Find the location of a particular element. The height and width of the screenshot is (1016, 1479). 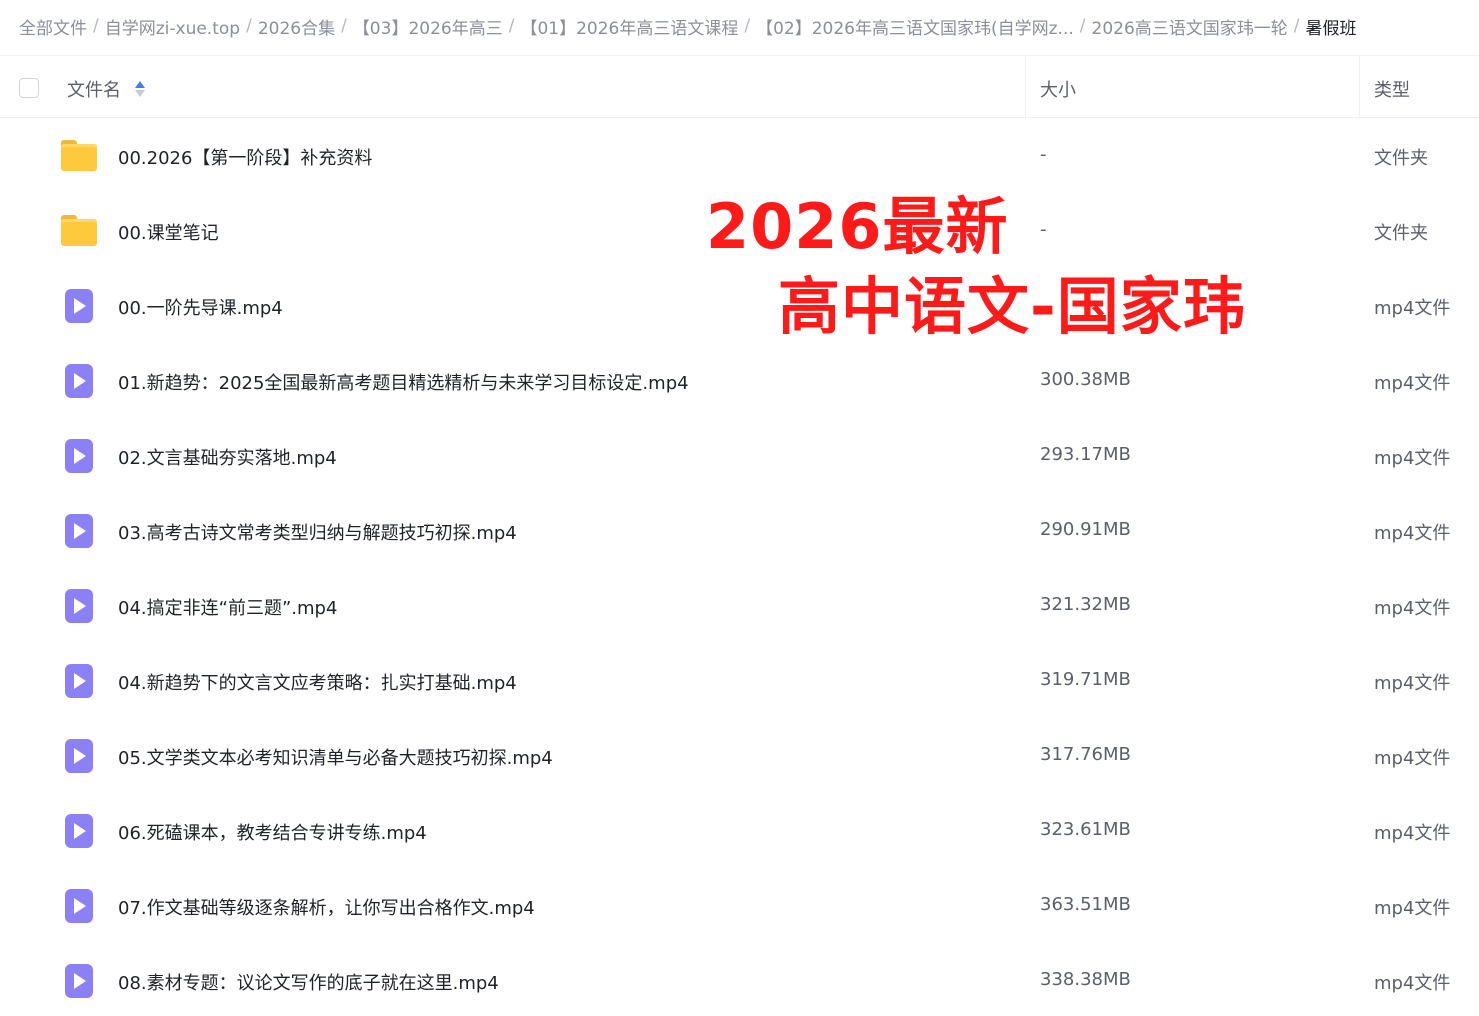

file-name: 00.一阶先导课.mp4 is located at coordinates (200, 307).